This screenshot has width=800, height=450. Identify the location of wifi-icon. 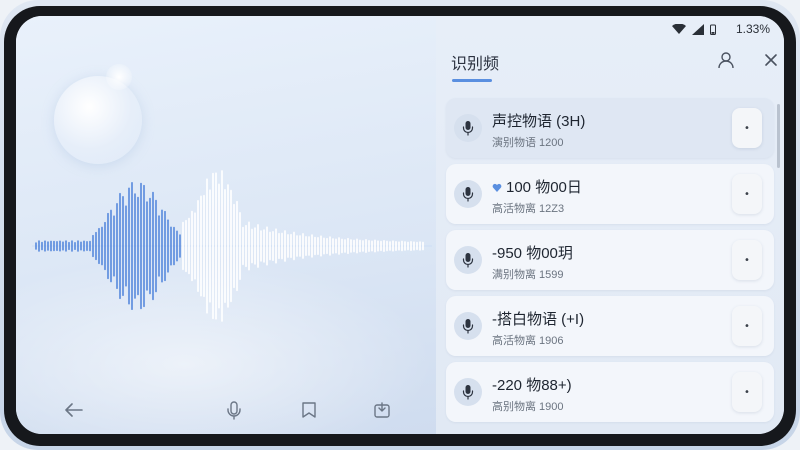
(679, 29).